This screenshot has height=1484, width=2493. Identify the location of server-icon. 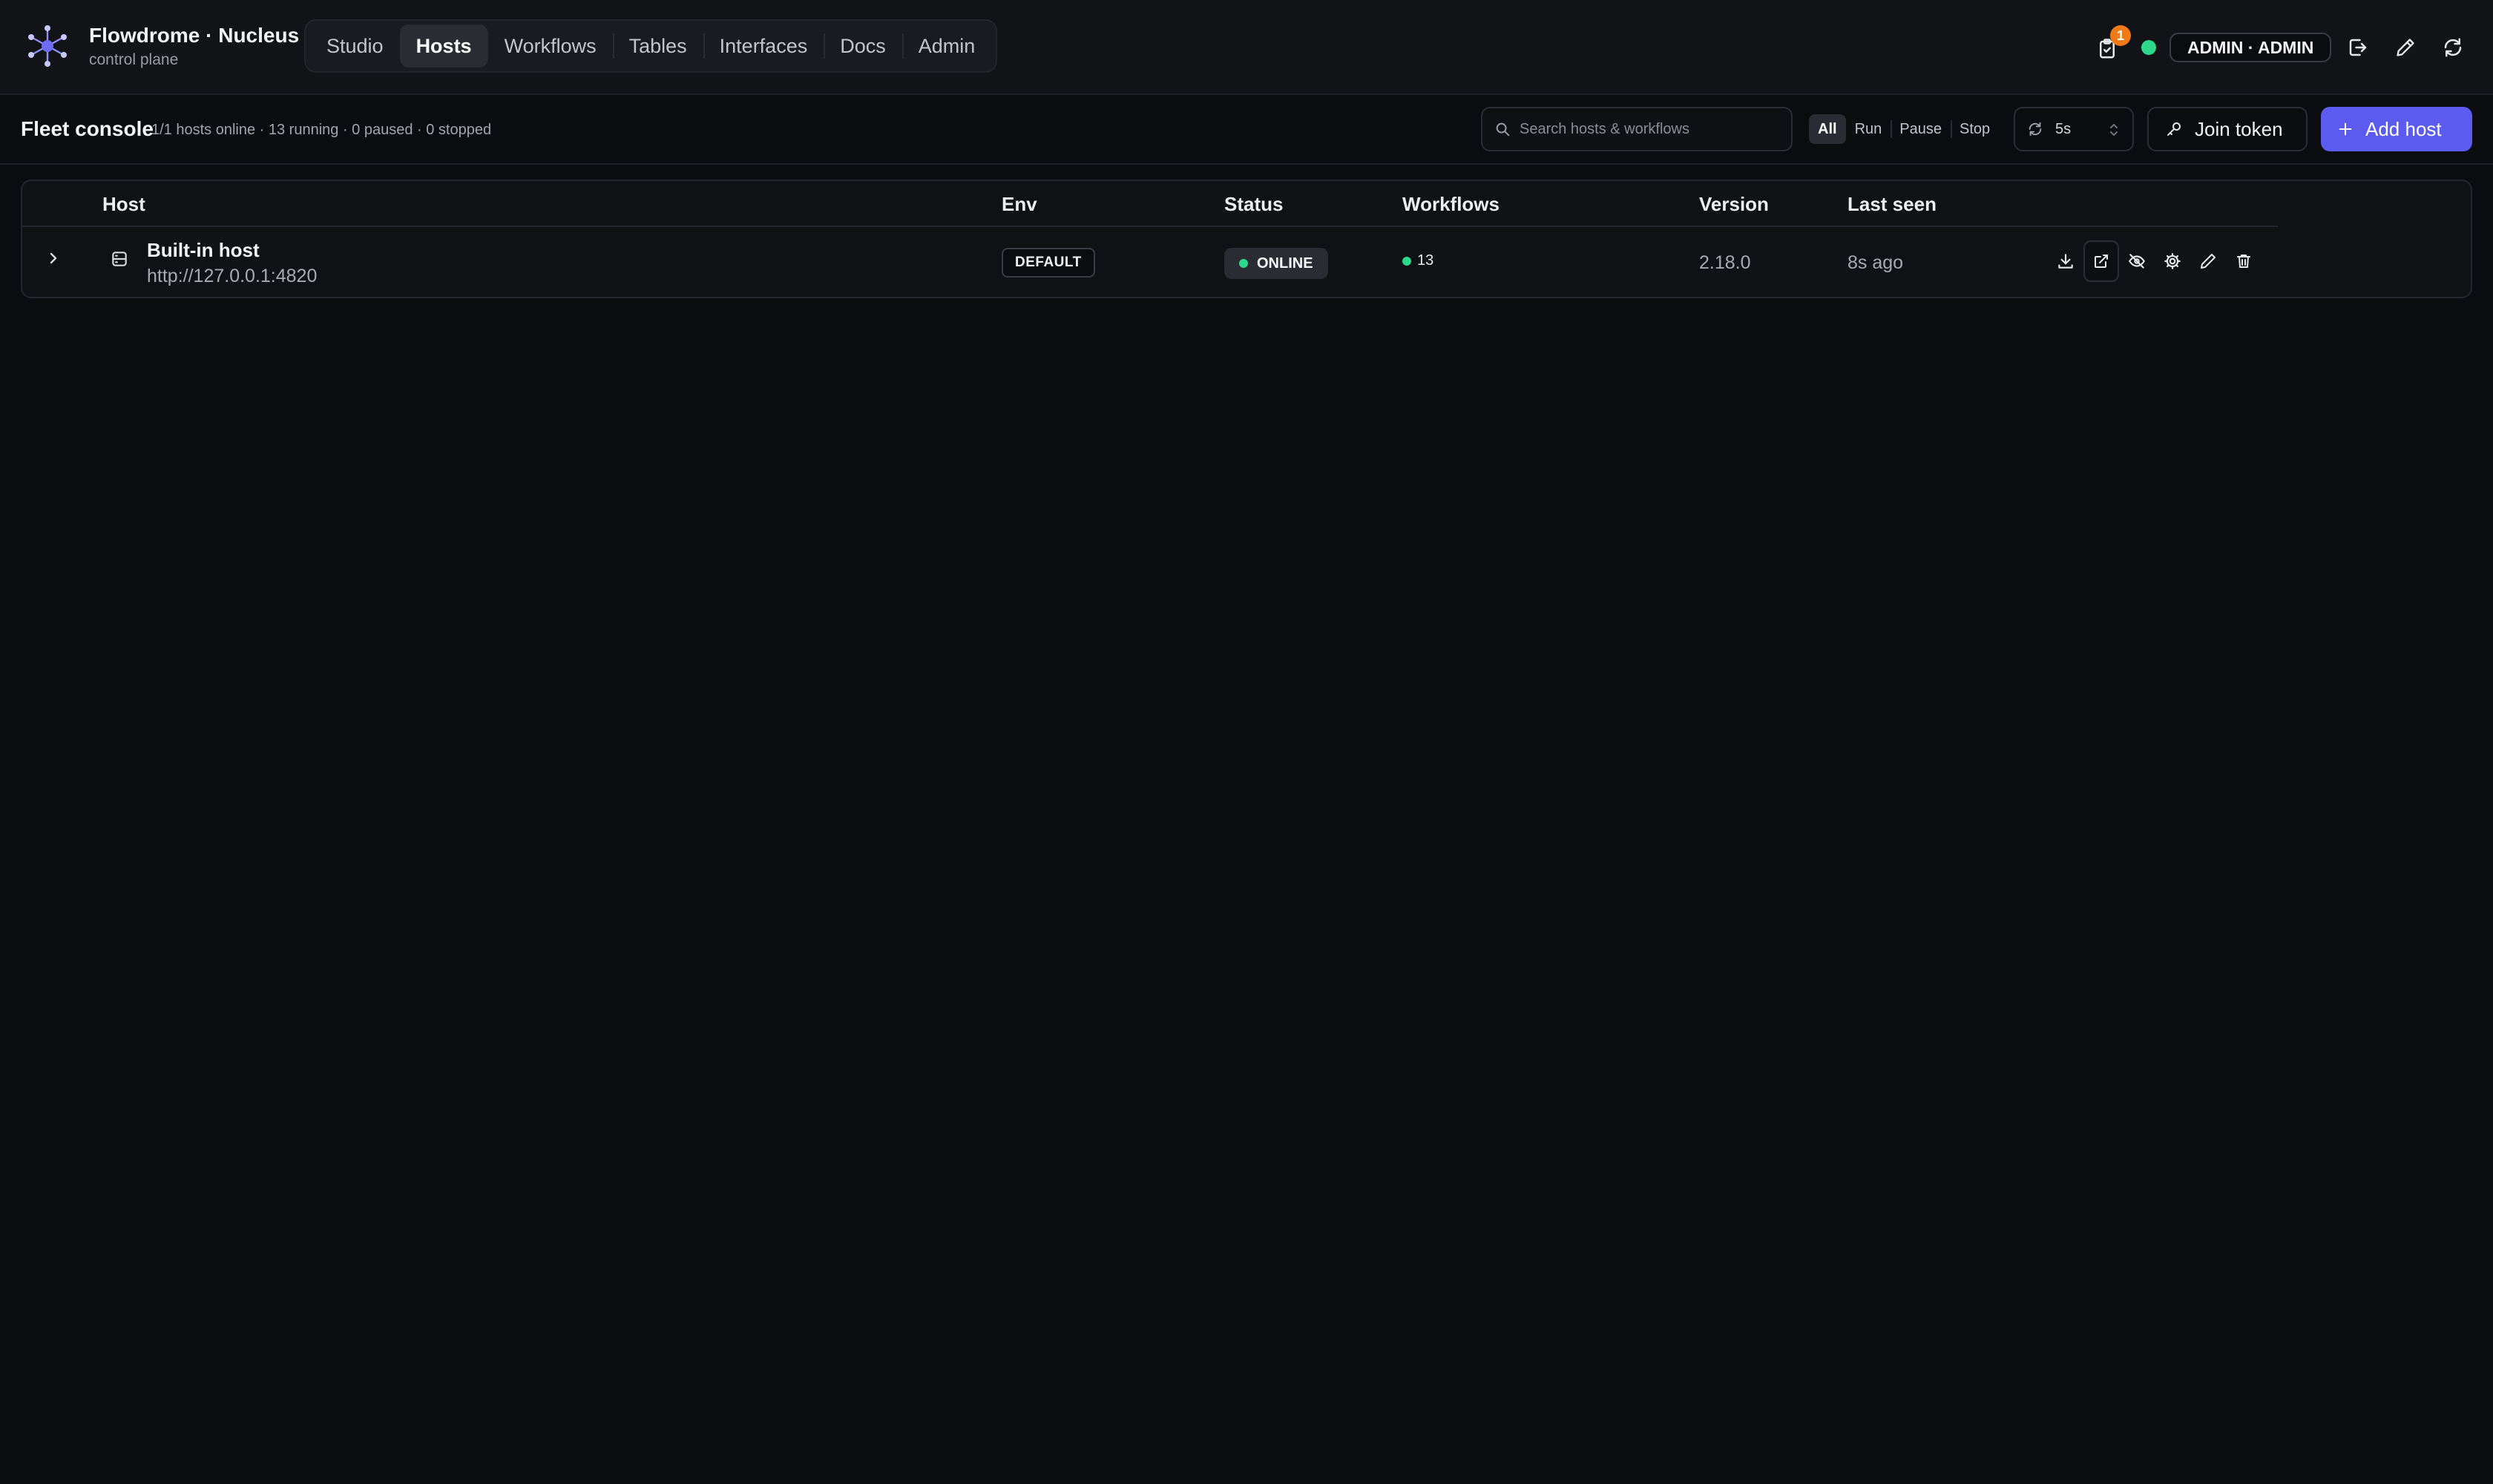
(119, 259).